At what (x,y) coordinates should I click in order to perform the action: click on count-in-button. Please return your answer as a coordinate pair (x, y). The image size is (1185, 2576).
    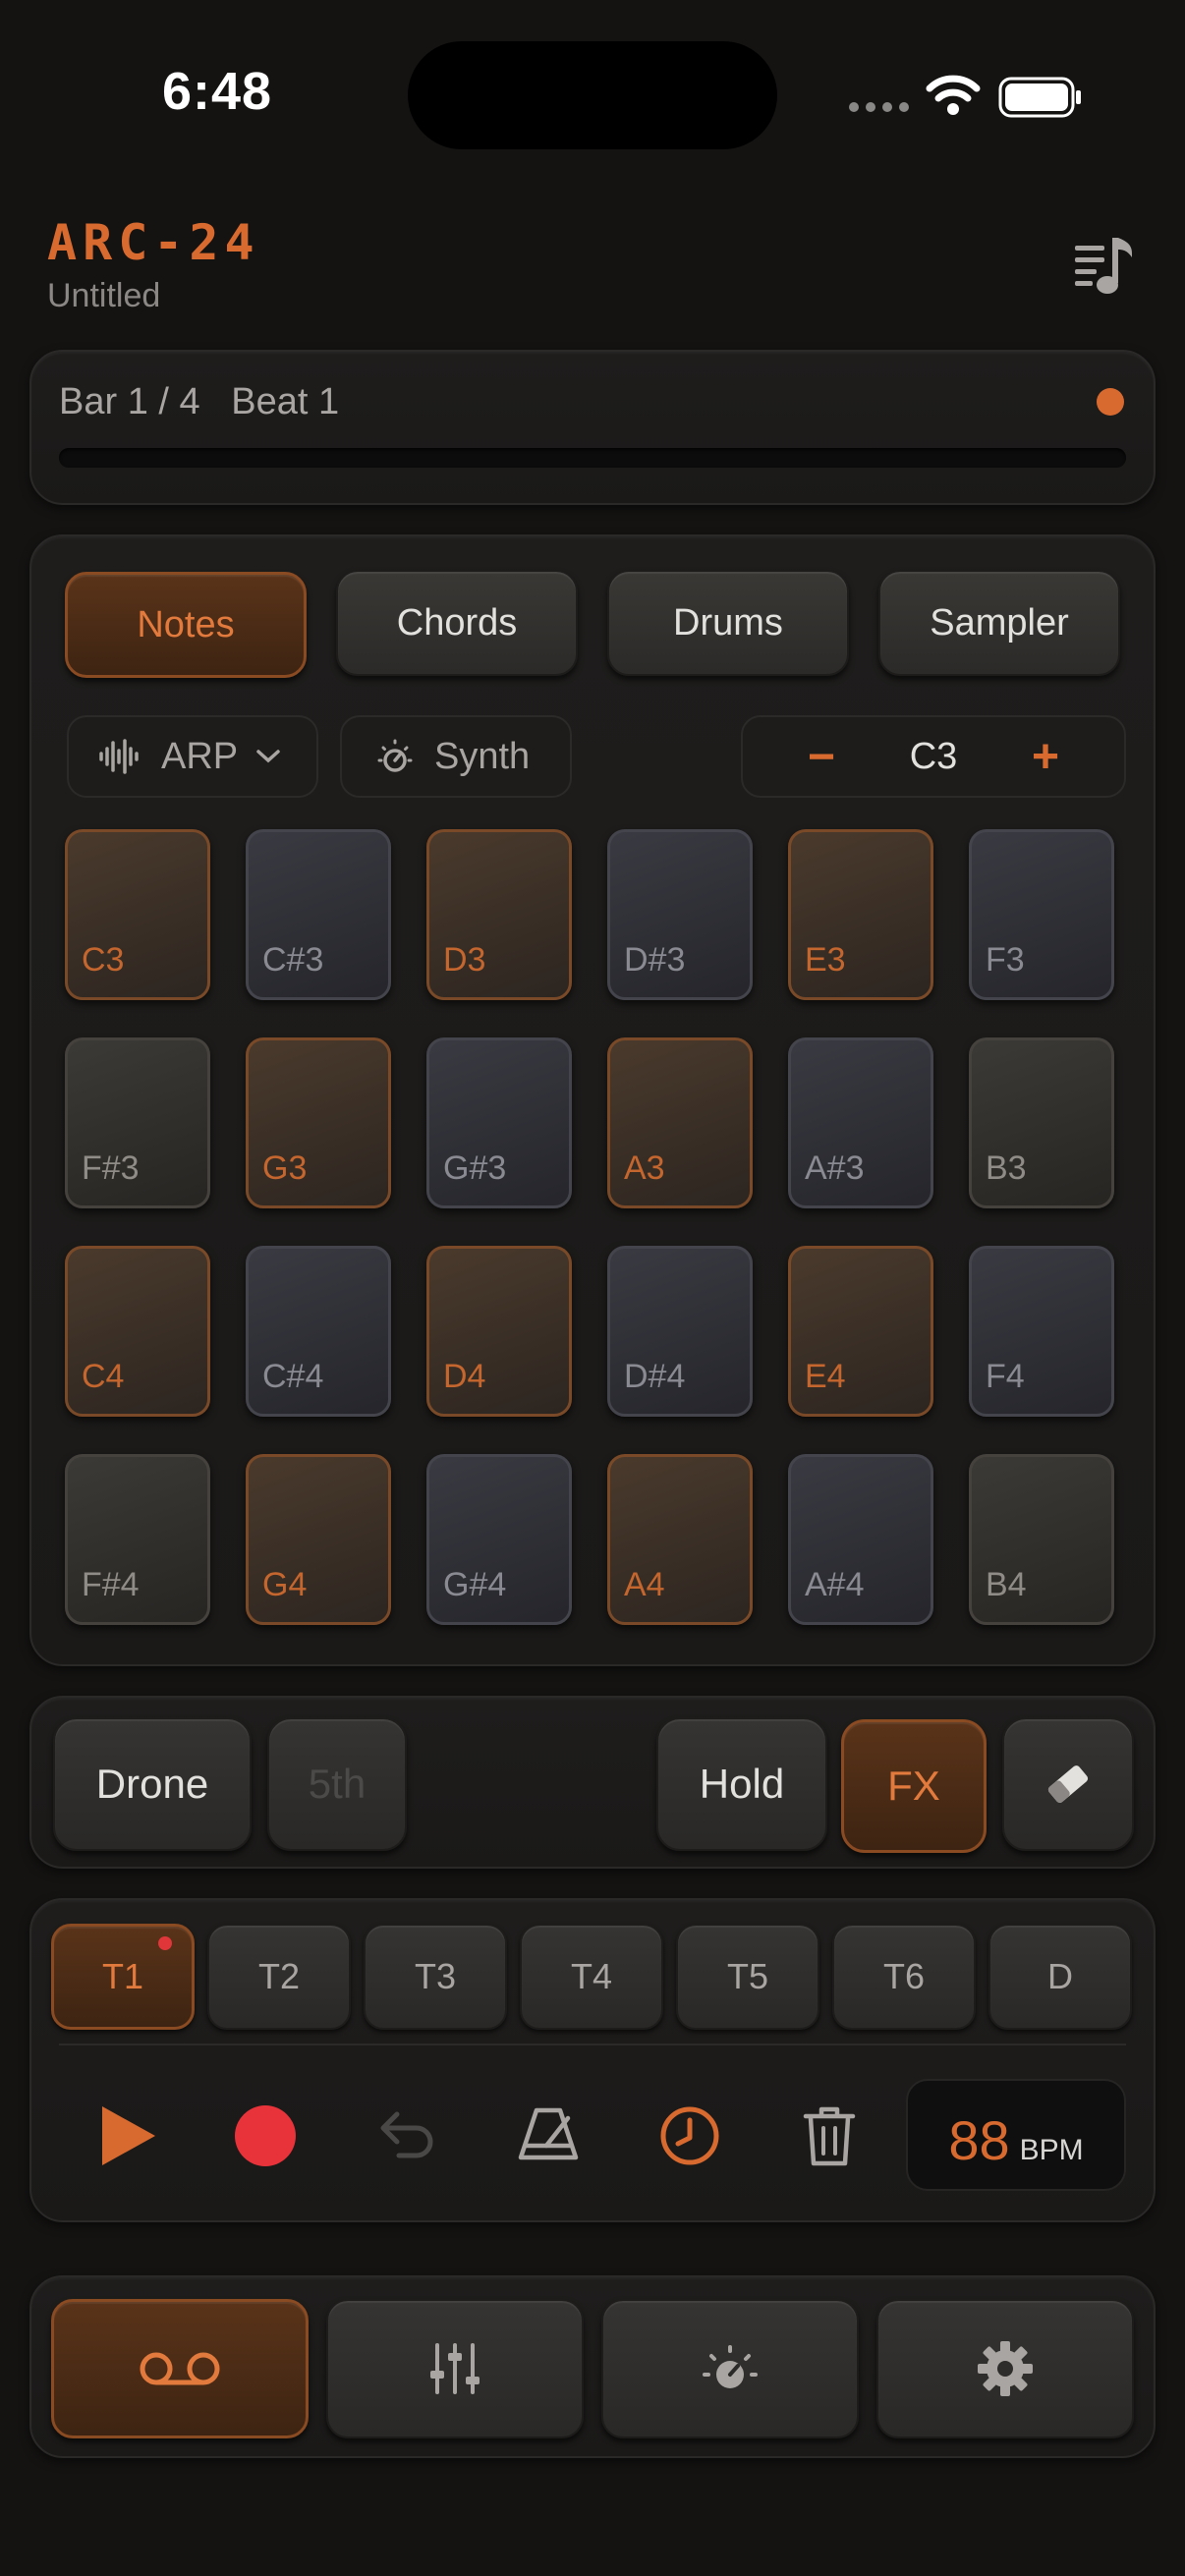
    Looking at the image, I should click on (690, 2136).